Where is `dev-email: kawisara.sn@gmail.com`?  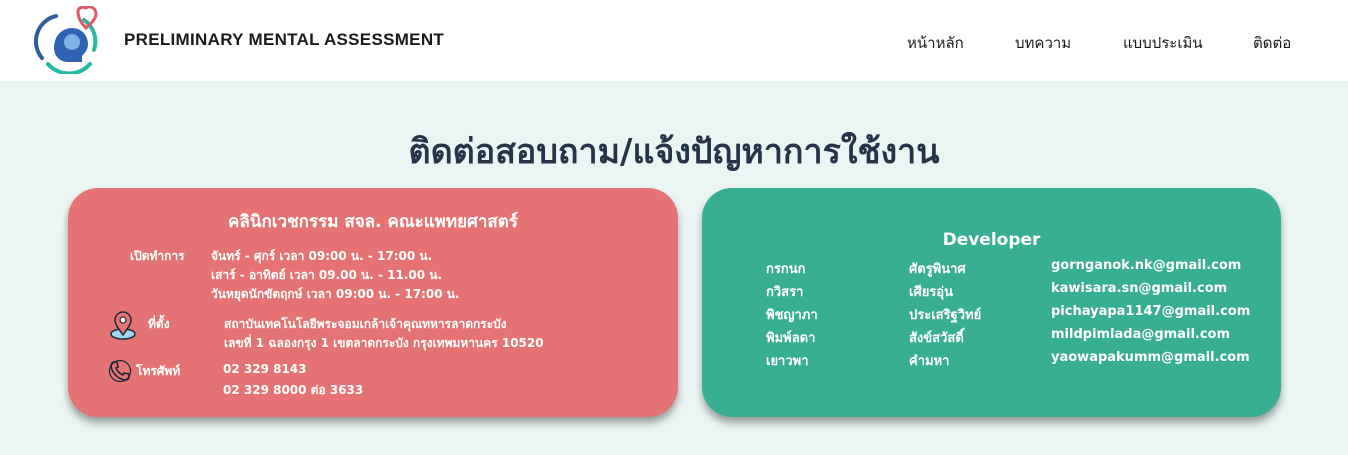 dev-email: kawisara.sn@gmail.com is located at coordinates (1139, 288).